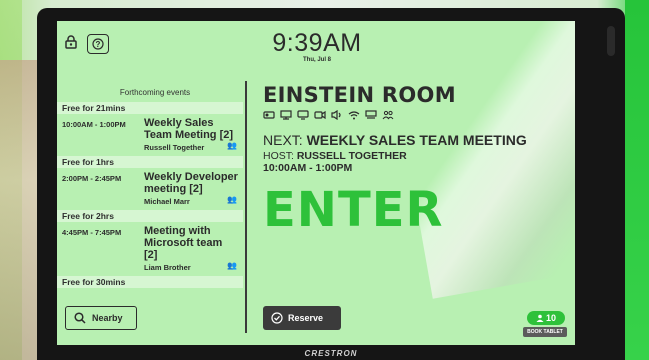 This screenshot has width=649, height=360. I want to click on capacity-count: 10, so click(550, 318).